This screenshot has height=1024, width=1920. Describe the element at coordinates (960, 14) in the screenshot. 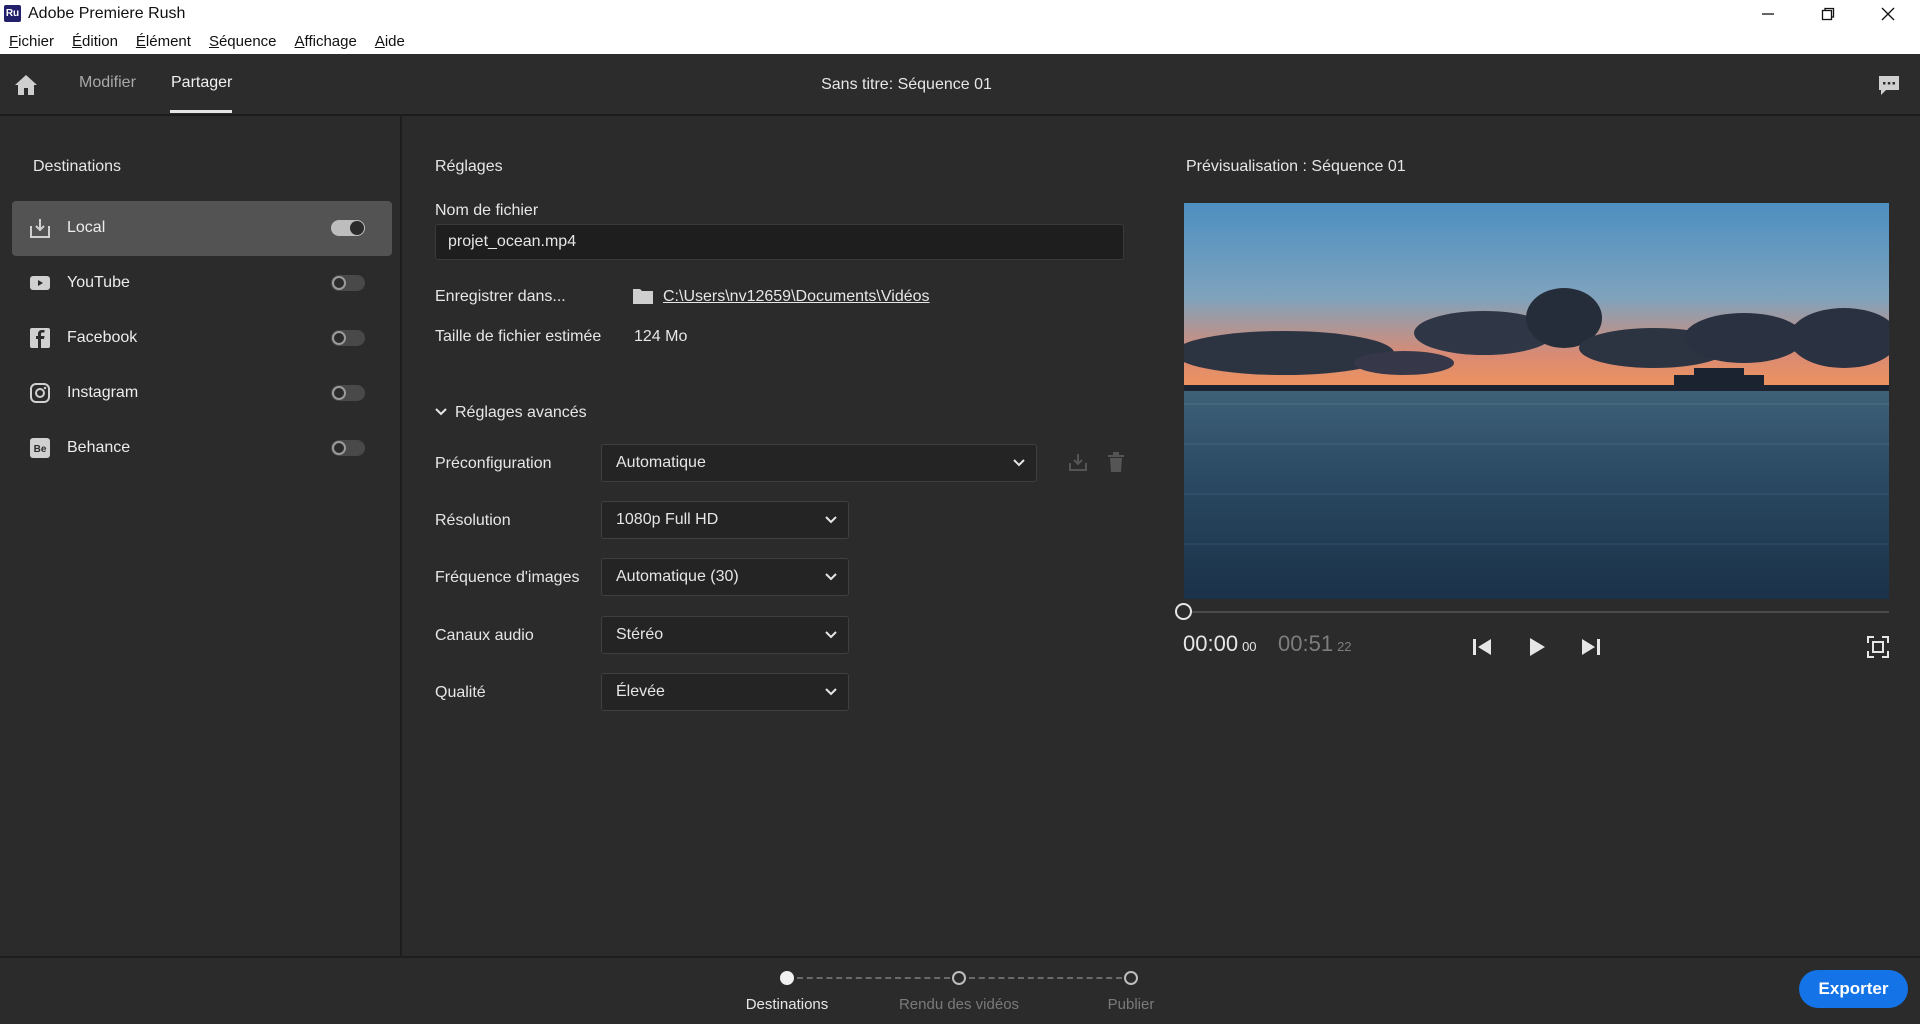

I see `title-bar: Ru Adobe Premiere Rush` at that location.